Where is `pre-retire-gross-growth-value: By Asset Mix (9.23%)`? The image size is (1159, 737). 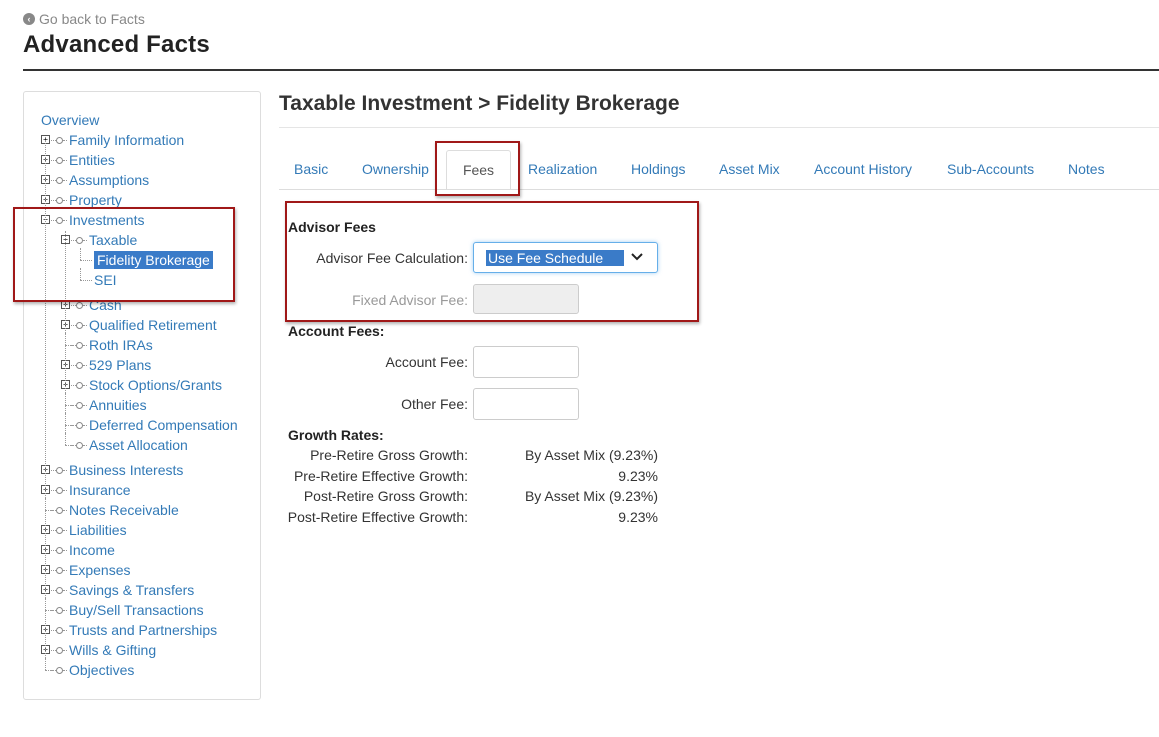
pre-retire-gross-growth-value: By Asset Mix (9.23%) is located at coordinates (591, 455).